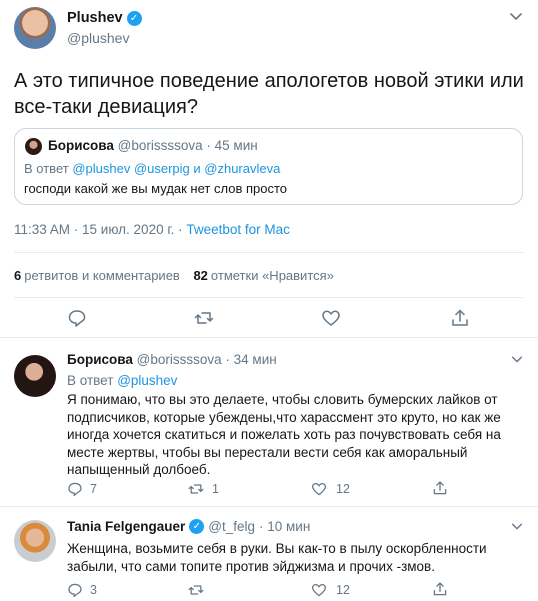 The height and width of the screenshot is (601, 538). I want to click on reply-author-name: Борисова, so click(100, 359).